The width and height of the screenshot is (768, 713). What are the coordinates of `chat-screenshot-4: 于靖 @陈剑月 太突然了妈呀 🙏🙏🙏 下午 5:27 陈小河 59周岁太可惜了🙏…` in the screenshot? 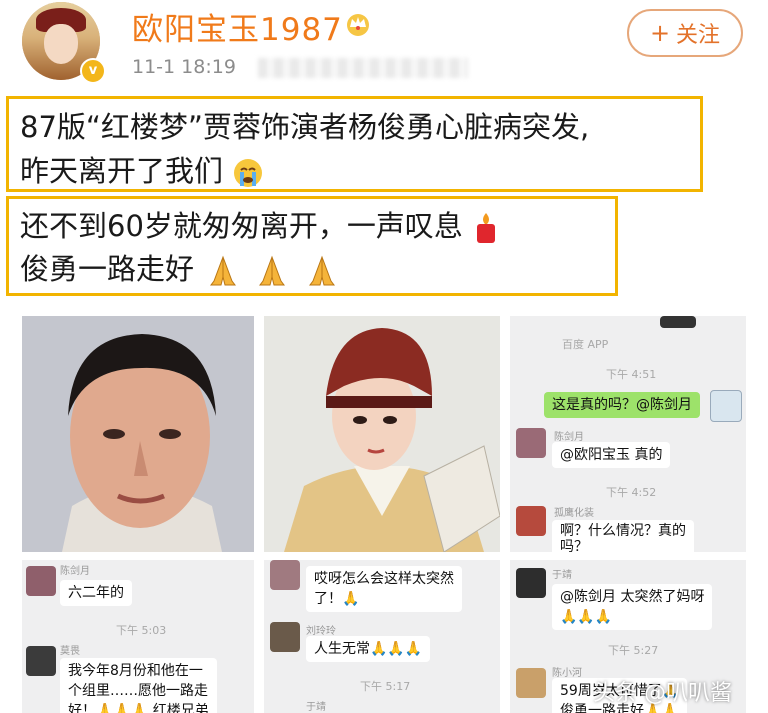 It's located at (628, 636).